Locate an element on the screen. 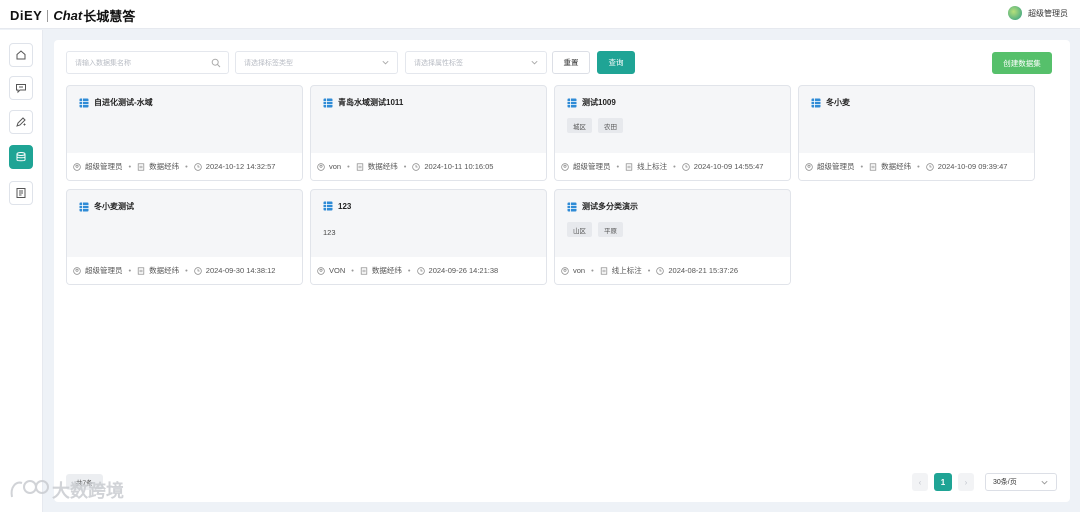 The width and height of the screenshot is (1080, 512). user-menu: 超级管理员 is located at coordinates (1038, 13).